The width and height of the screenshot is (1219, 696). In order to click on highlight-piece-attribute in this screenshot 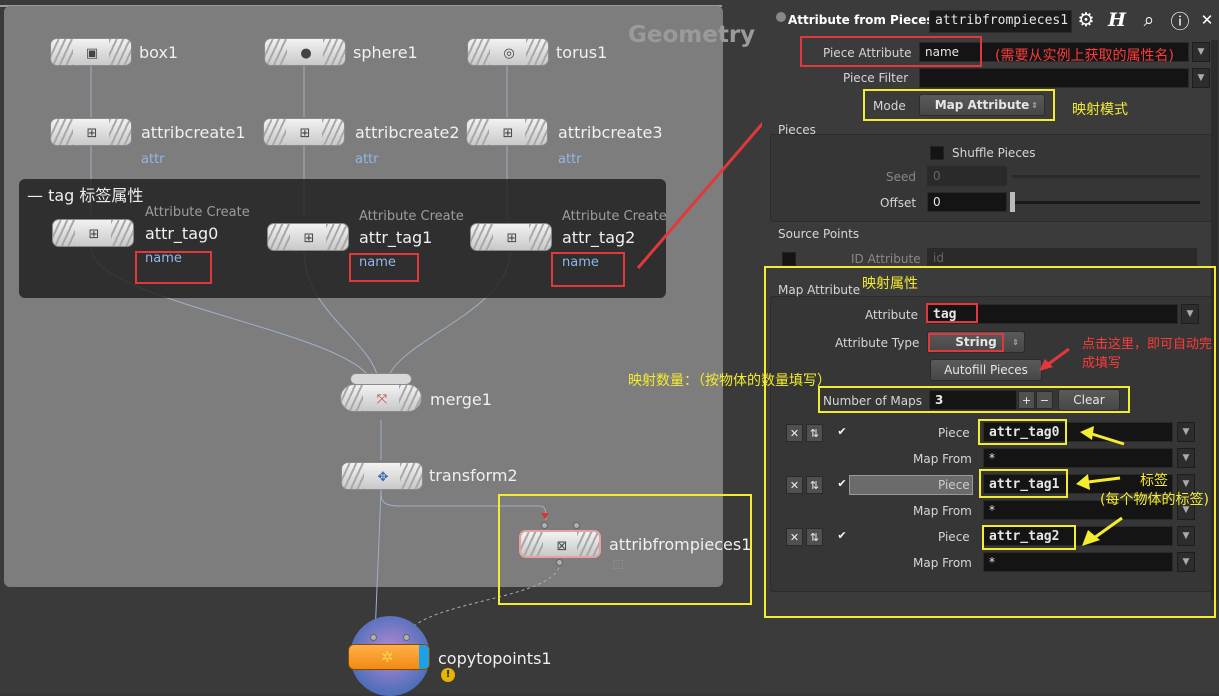, I will do `click(891, 51)`.